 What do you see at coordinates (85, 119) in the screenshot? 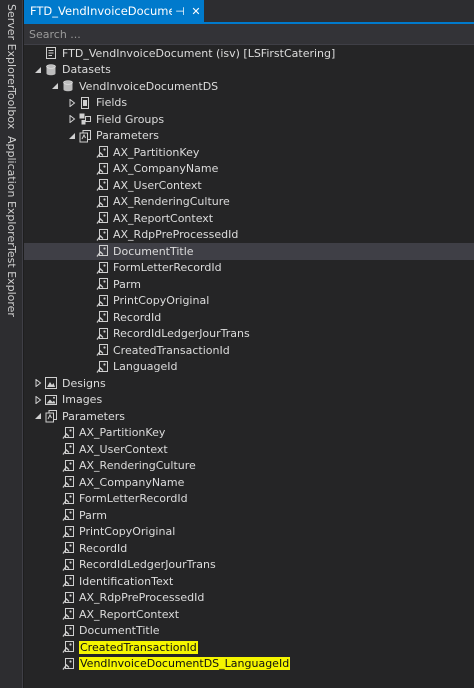
I see `field-group-icon` at bounding box center [85, 119].